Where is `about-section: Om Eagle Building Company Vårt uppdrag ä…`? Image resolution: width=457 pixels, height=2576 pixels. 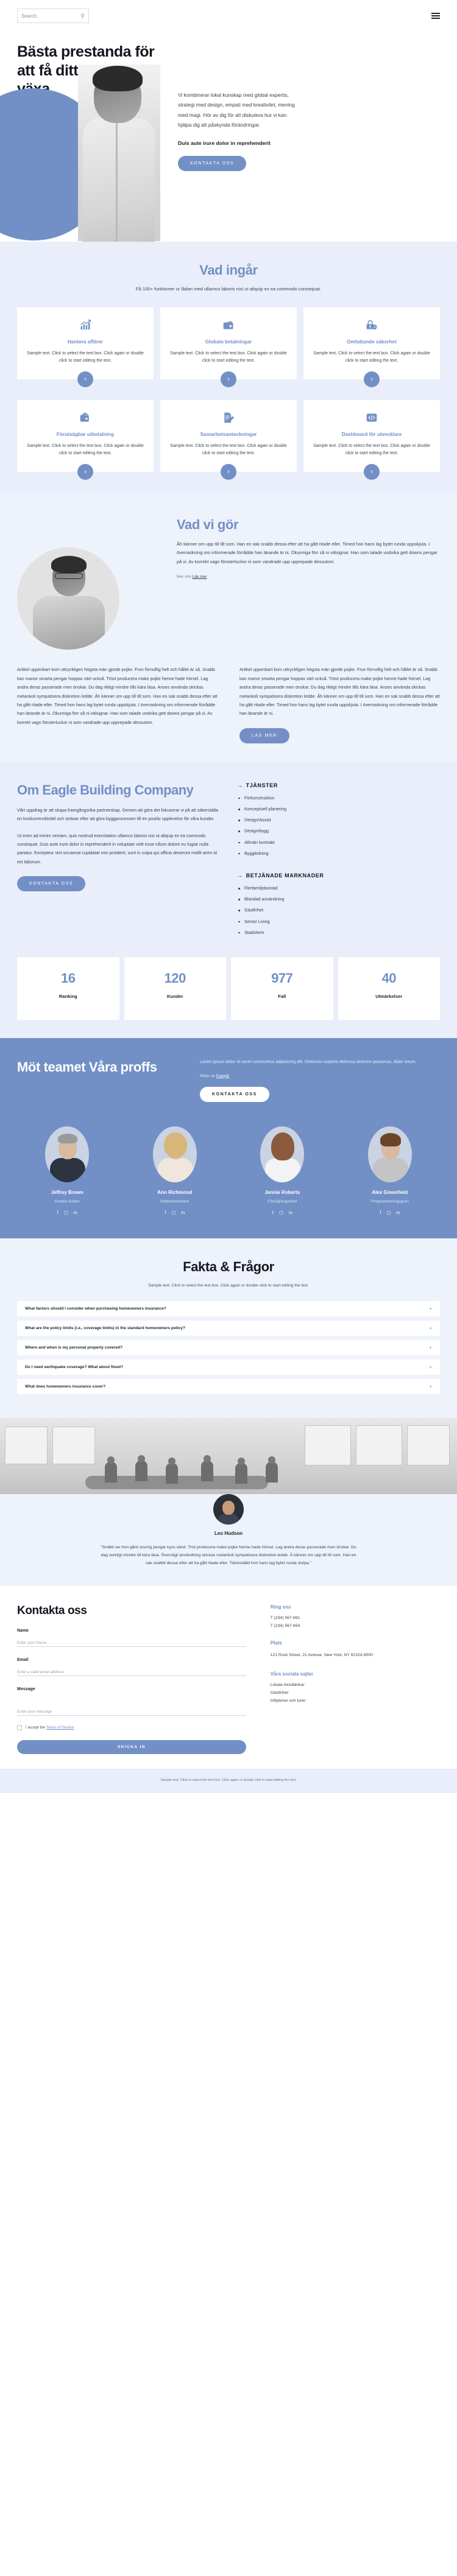
about-section: Om Eagle Building Company Vårt uppdrag ä… is located at coordinates (228, 899).